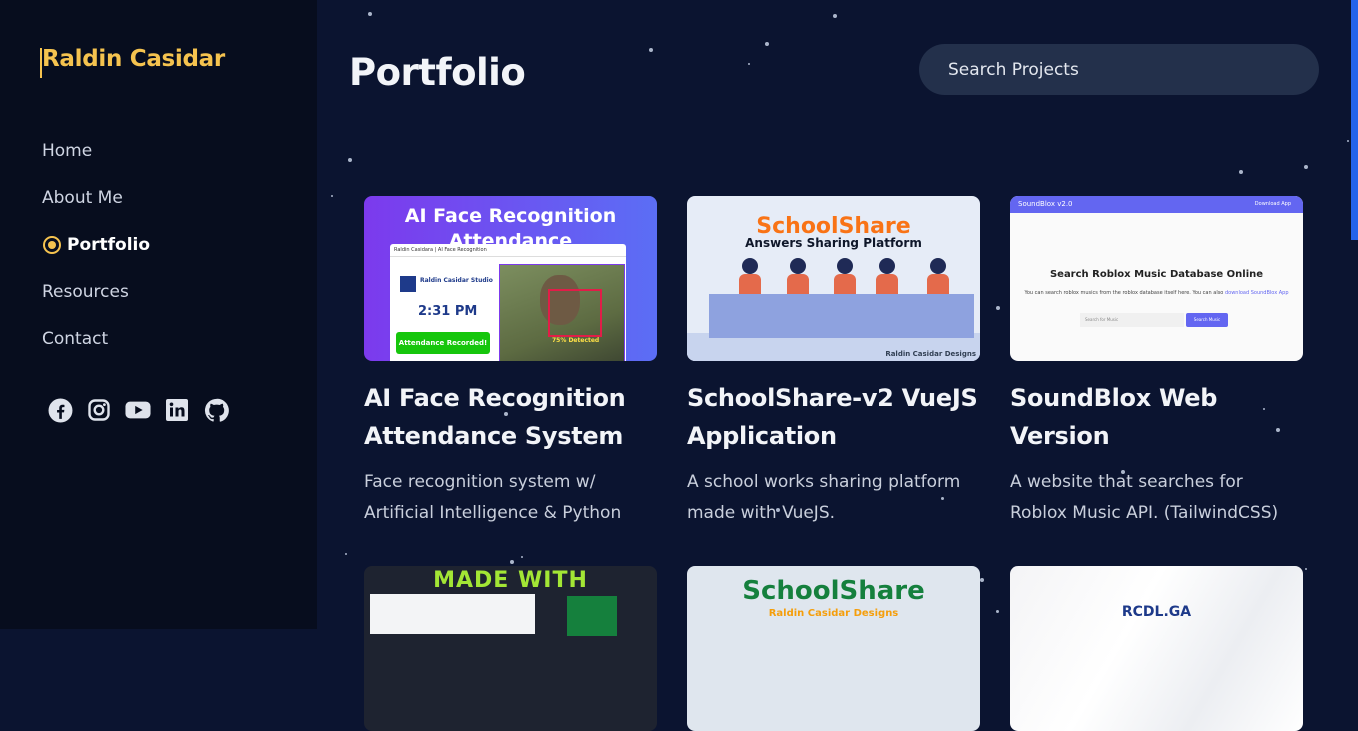 The image size is (1358, 731). Describe the element at coordinates (408, 284) in the screenshot. I see `studio-logo-icon` at that location.